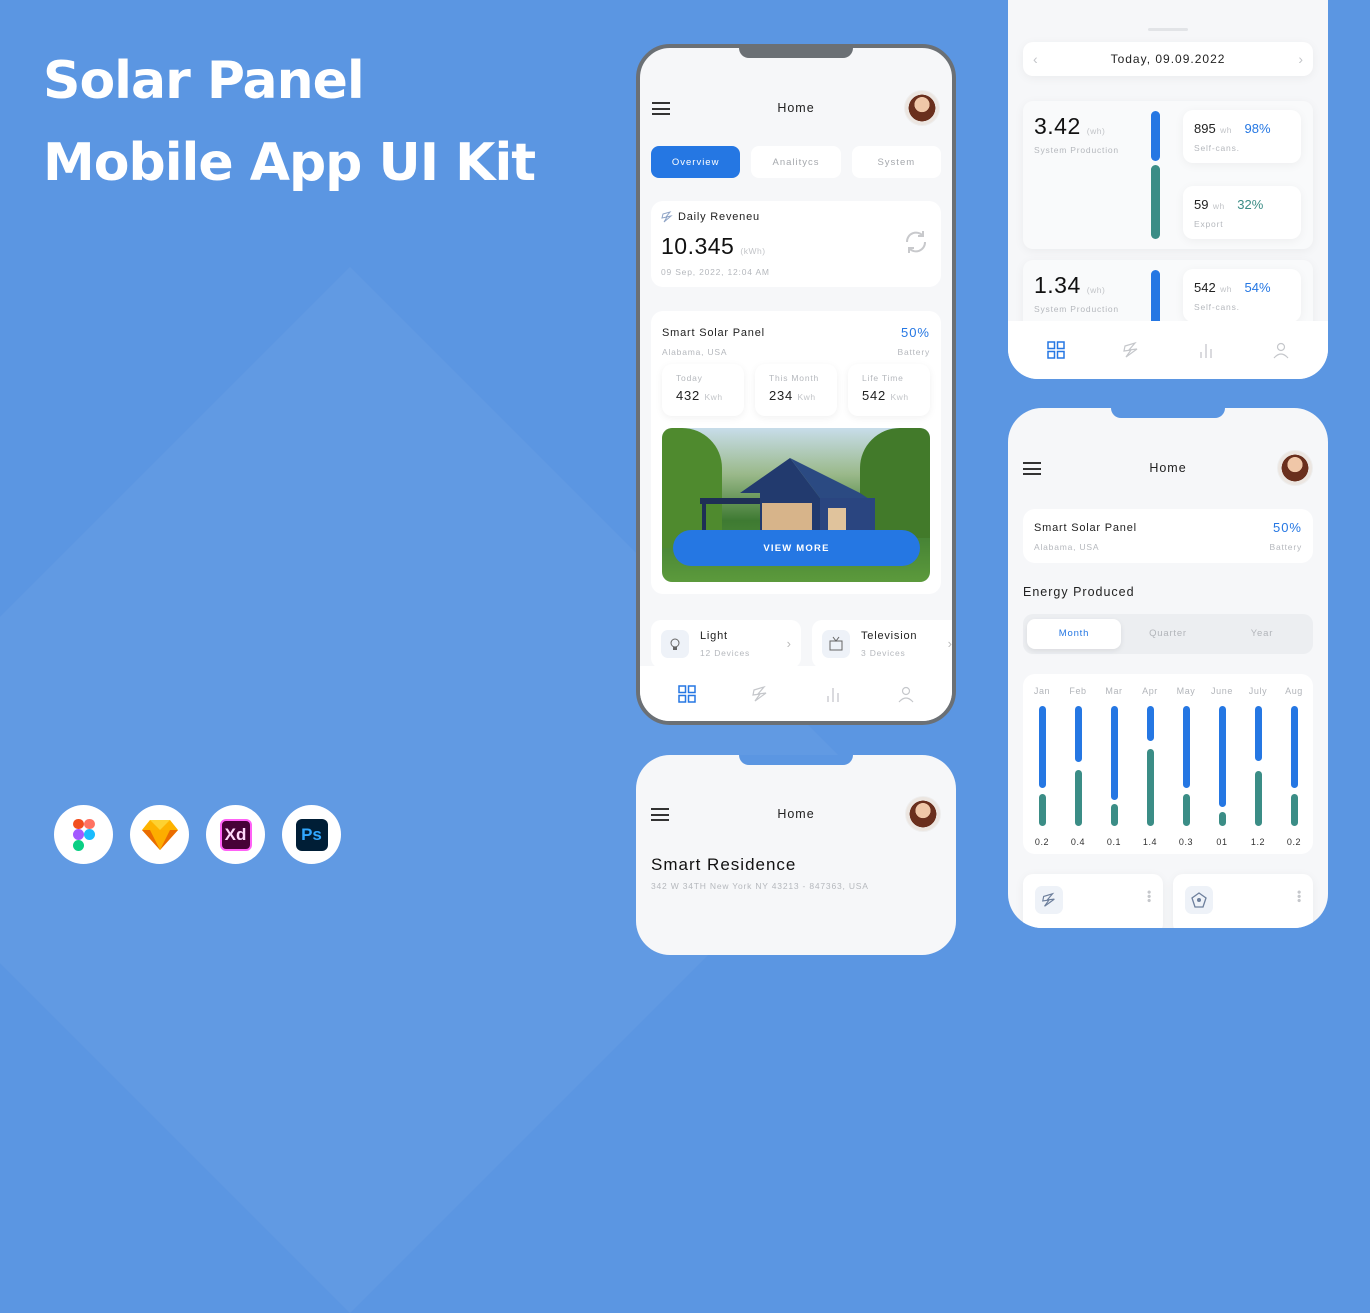 The image size is (1370, 1313). I want to click on sketch-icon, so click(159, 834).